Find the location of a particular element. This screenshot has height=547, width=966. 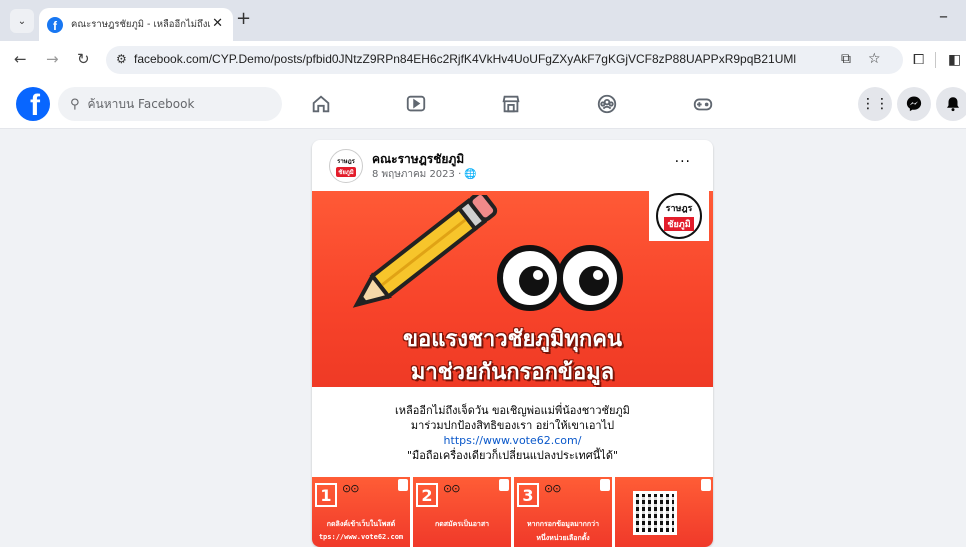

thumb-caption-2: หนึ่งหน่วยเลือกตั้ง is located at coordinates (563, 538).